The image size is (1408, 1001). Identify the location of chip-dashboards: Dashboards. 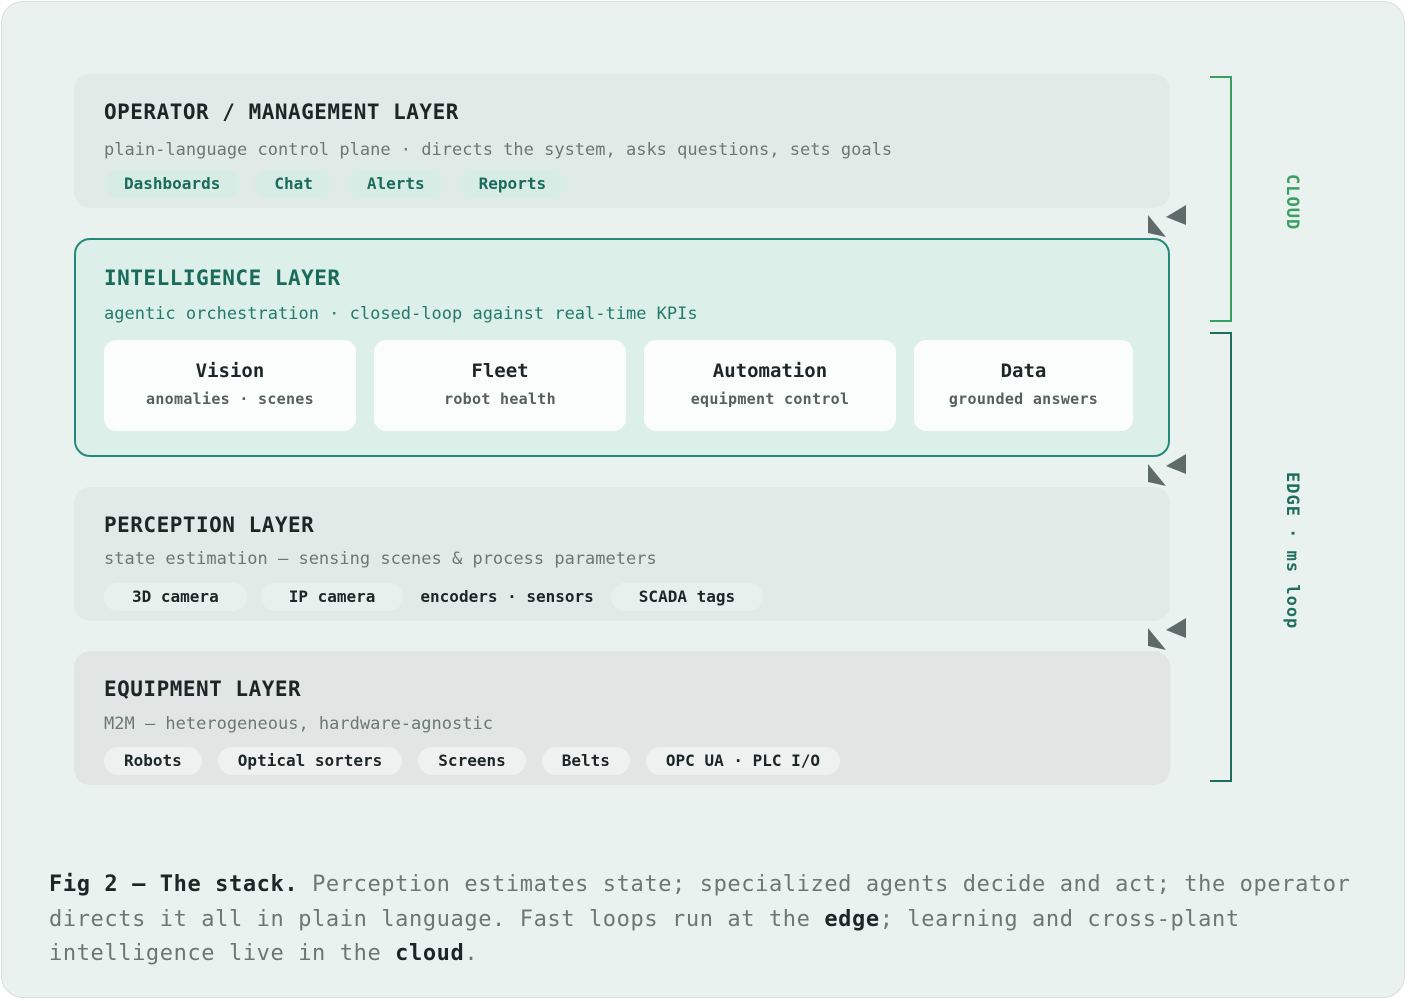
(172, 184).